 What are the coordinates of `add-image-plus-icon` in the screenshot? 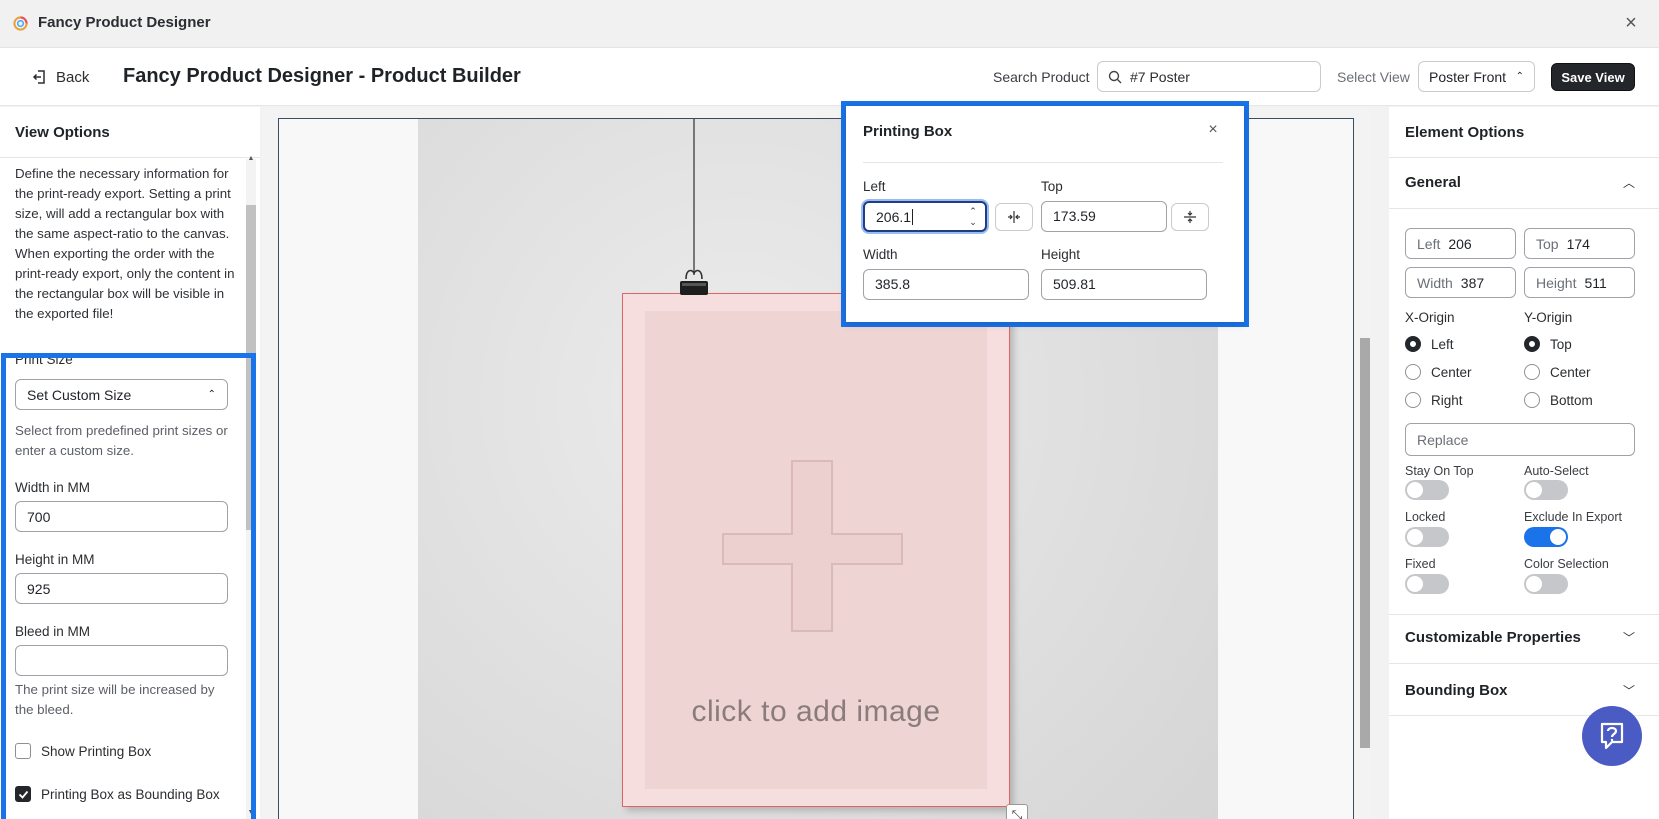 It's located at (817, 551).